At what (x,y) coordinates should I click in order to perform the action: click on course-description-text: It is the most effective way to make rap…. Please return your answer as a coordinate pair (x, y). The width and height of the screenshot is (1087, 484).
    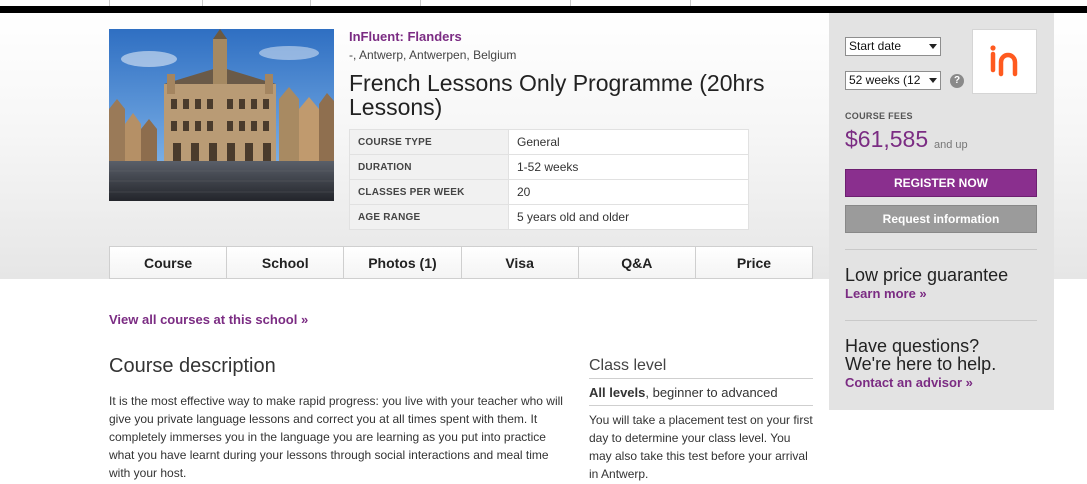
    Looking at the image, I should click on (336, 437).